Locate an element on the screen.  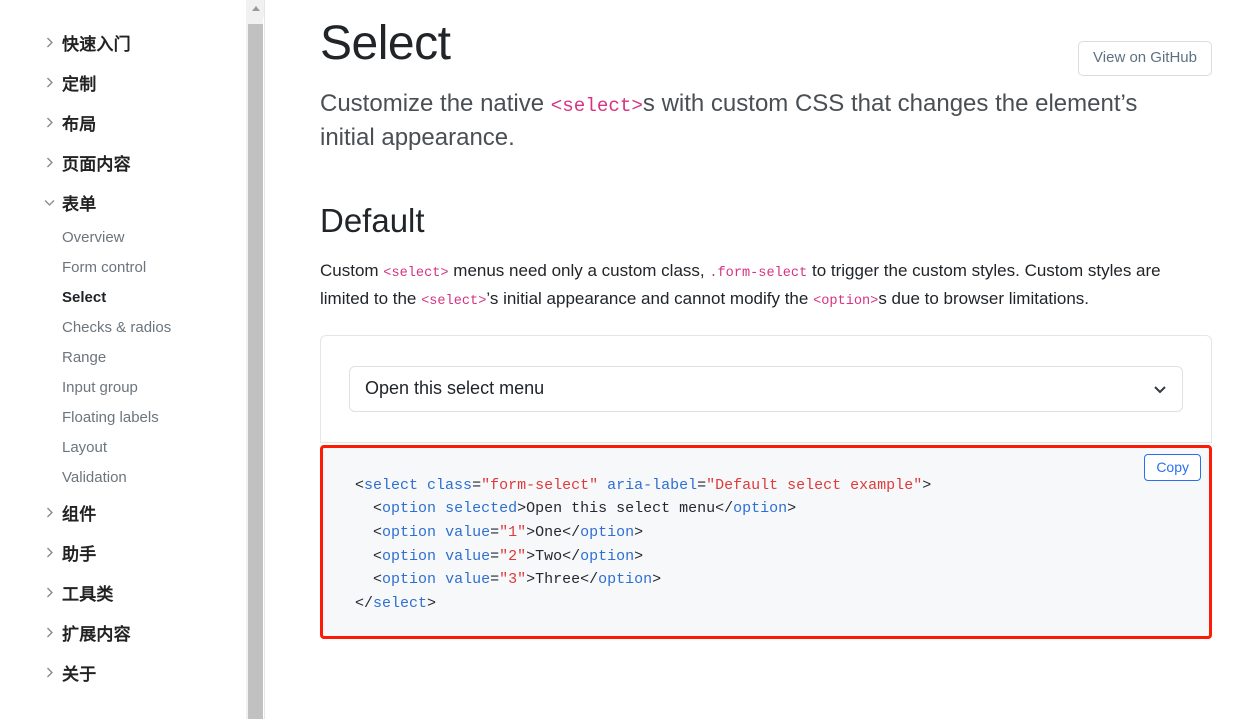
select-input: Open this select menu is located at coordinates (766, 388).